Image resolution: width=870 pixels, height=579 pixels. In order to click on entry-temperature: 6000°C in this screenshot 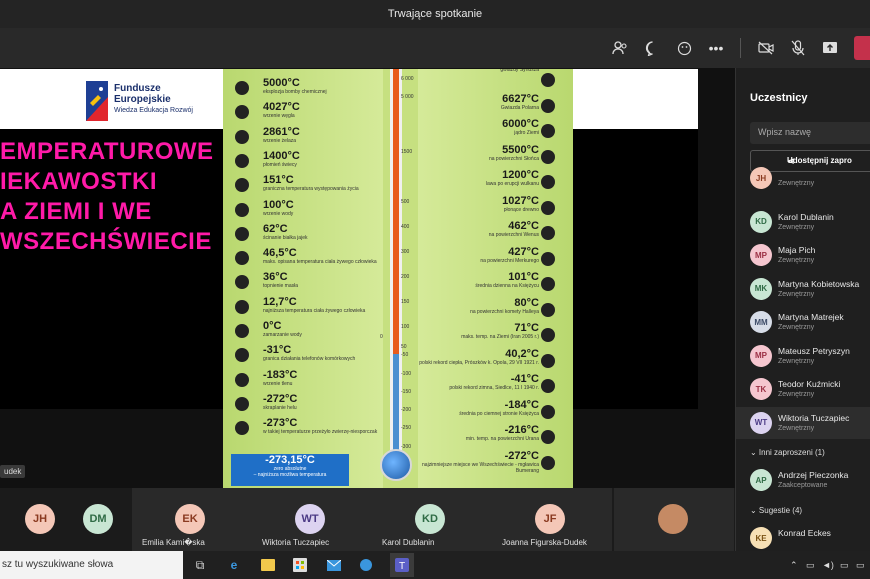, I will do `click(520, 124)`.